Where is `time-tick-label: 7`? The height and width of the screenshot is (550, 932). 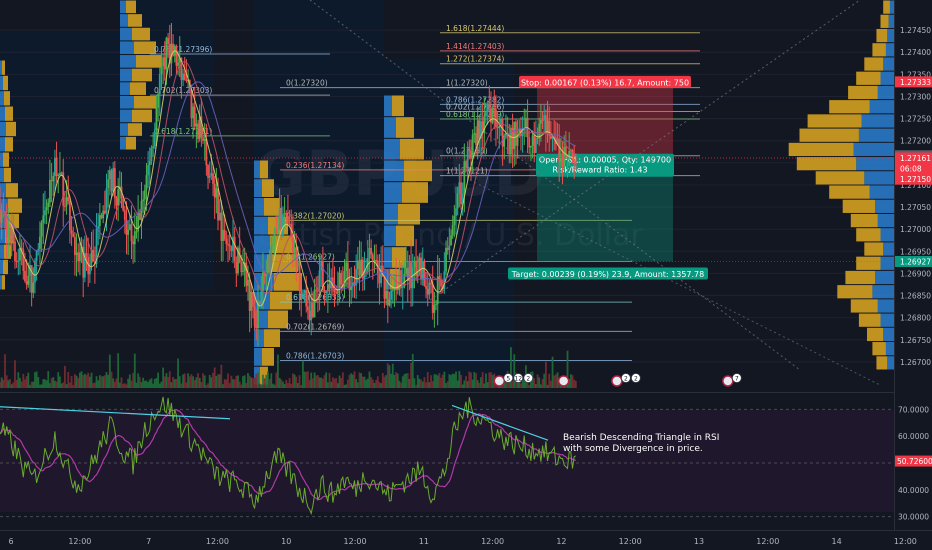 time-tick-label: 7 is located at coordinates (148, 541).